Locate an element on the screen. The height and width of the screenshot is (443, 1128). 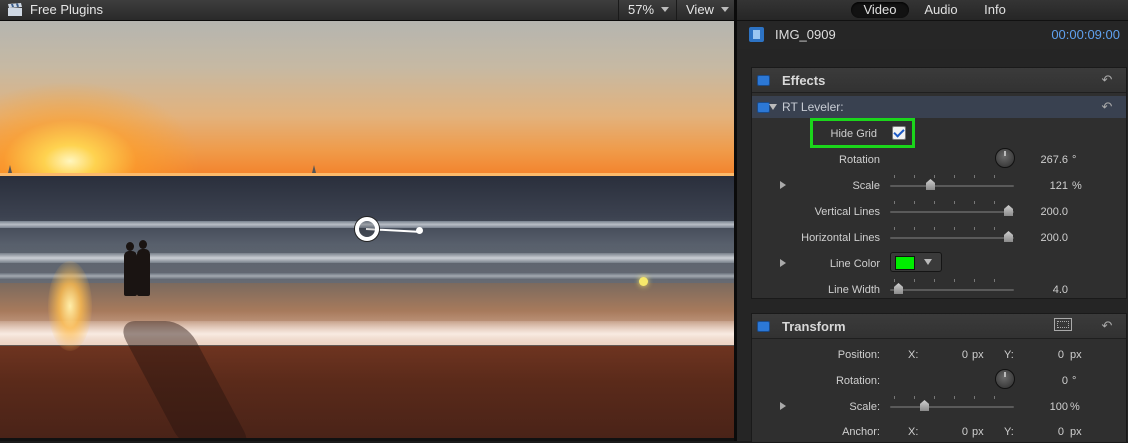
vertical-lines-value: 200.0 is located at coordinates (1040, 212).